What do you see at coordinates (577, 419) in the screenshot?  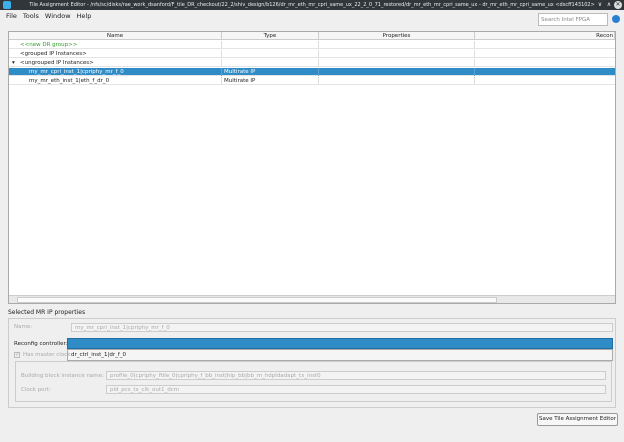 I see `save-button: Save Tile Assignment Editor` at bounding box center [577, 419].